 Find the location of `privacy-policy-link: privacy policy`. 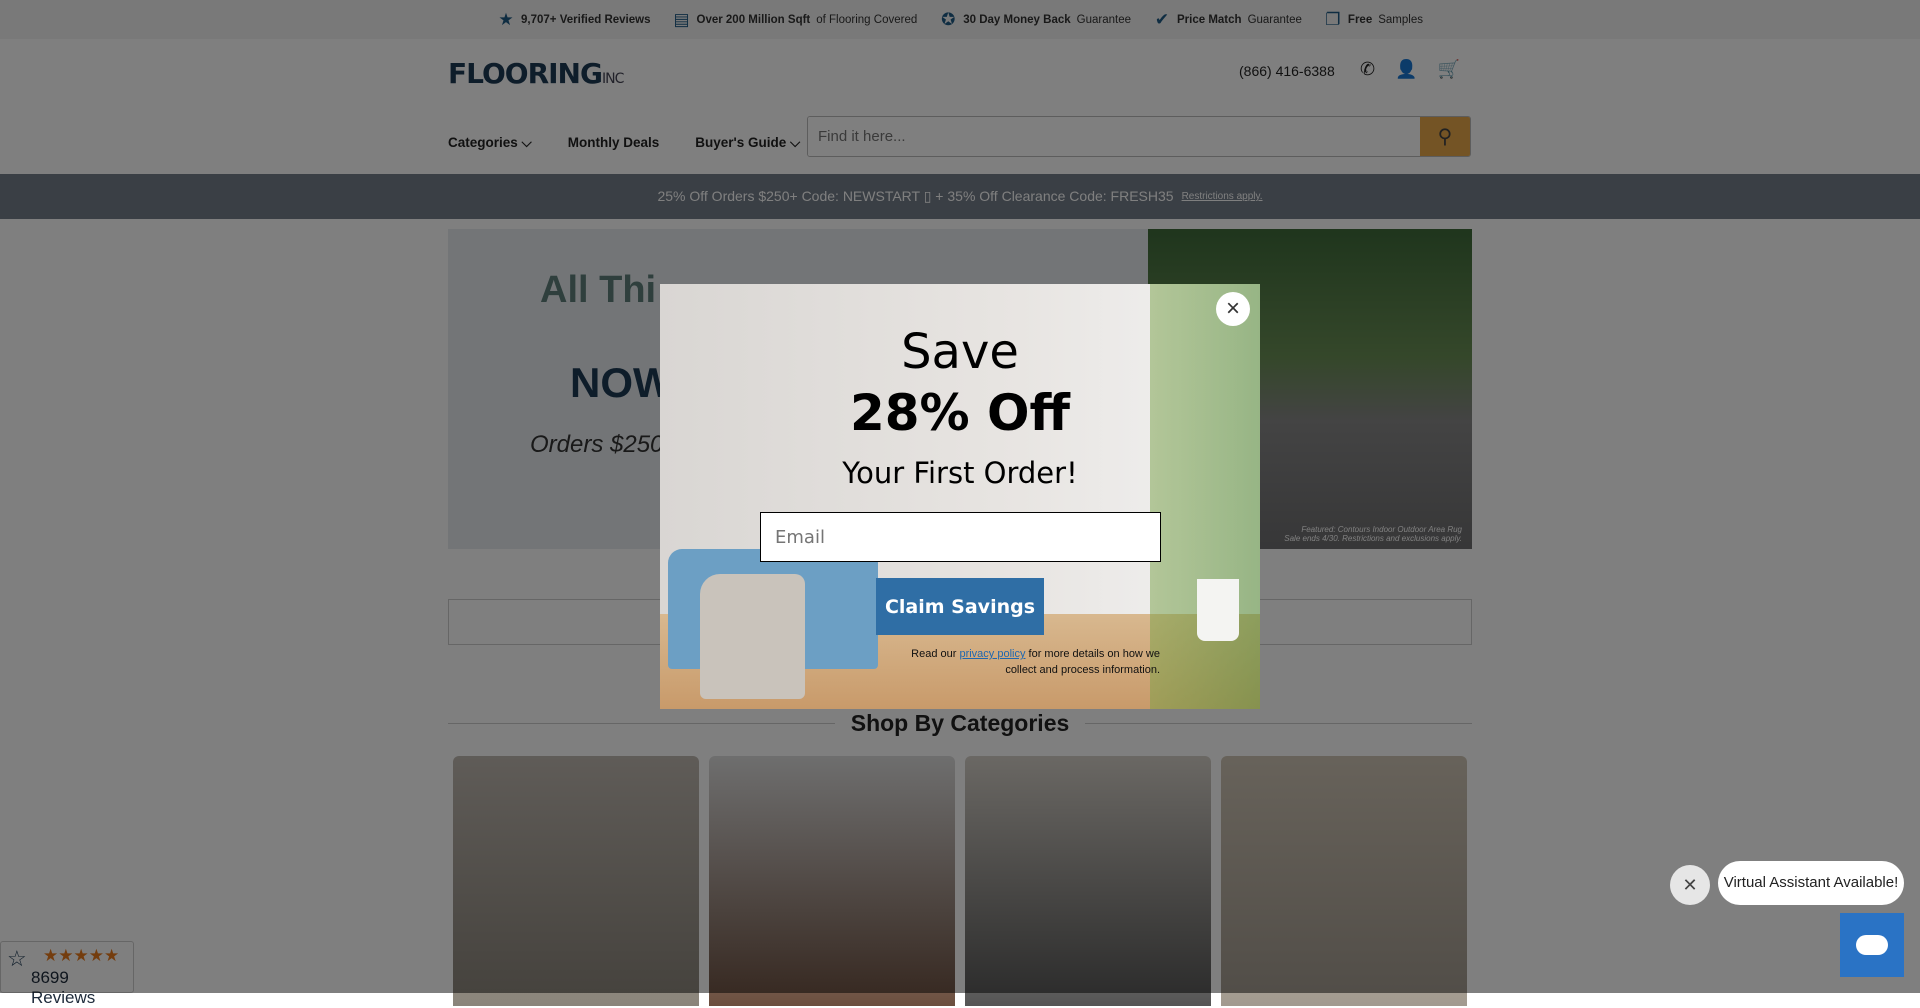

privacy-policy-link: privacy policy is located at coordinates (992, 654).